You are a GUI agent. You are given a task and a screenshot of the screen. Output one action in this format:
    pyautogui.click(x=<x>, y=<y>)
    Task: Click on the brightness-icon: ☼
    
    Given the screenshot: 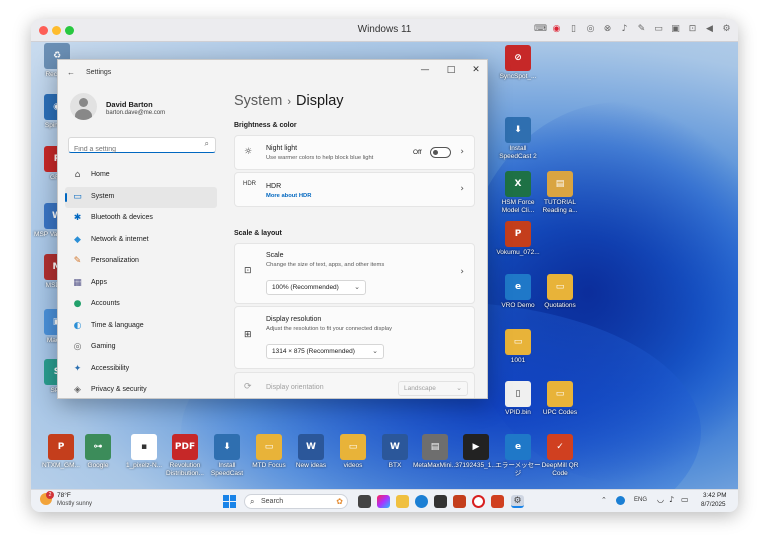 What is the action you would take?
    pyautogui.click(x=248, y=152)
    